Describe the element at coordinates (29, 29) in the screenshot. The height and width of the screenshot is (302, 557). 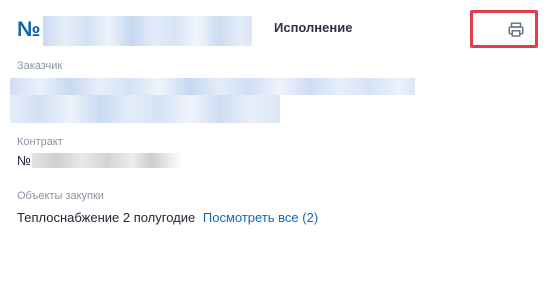
I see `purchase-number-prefix: №` at that location.